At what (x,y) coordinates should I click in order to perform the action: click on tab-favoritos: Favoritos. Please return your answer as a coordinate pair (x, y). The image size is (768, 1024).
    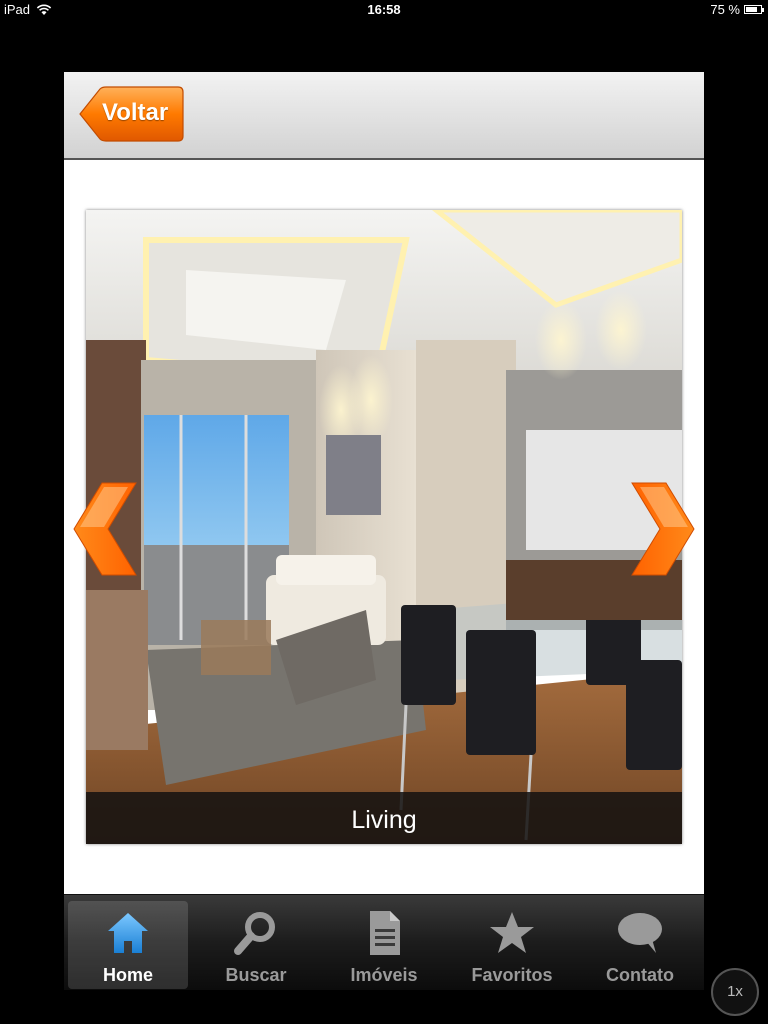
    Looking at the image, I should click on (512, 945).